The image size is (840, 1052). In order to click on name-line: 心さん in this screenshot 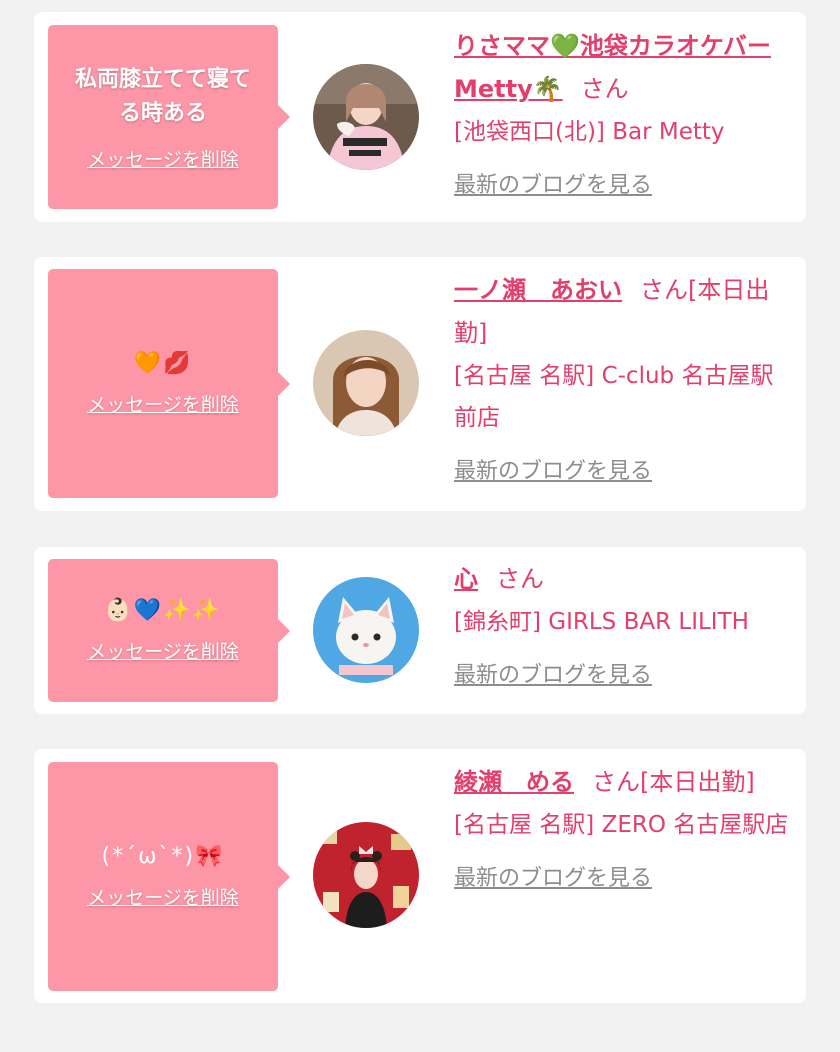, I will do `click(624, 579)`.